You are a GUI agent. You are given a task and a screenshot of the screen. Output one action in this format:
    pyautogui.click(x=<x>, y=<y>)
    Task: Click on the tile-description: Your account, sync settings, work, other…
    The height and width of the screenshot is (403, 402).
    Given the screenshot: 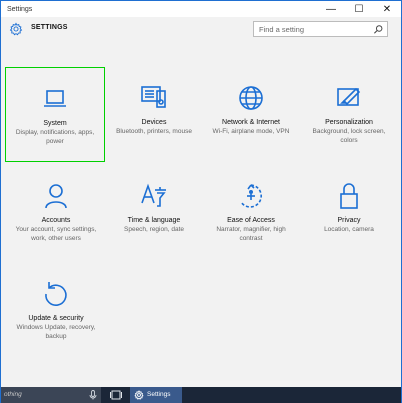 What is the action you would take?
    pyautogui.click(x=56, y=234)
    